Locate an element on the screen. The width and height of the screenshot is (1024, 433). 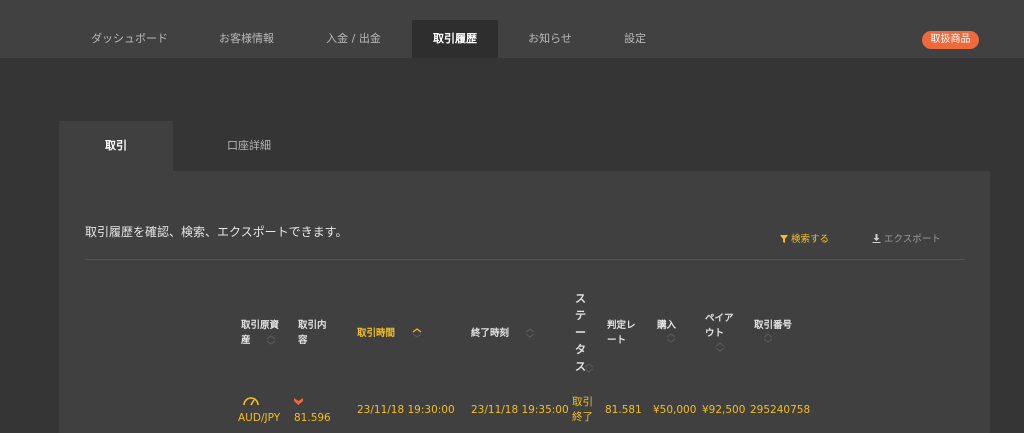
header-end-time: 終了時刻 is located at coordinates (503, 333).